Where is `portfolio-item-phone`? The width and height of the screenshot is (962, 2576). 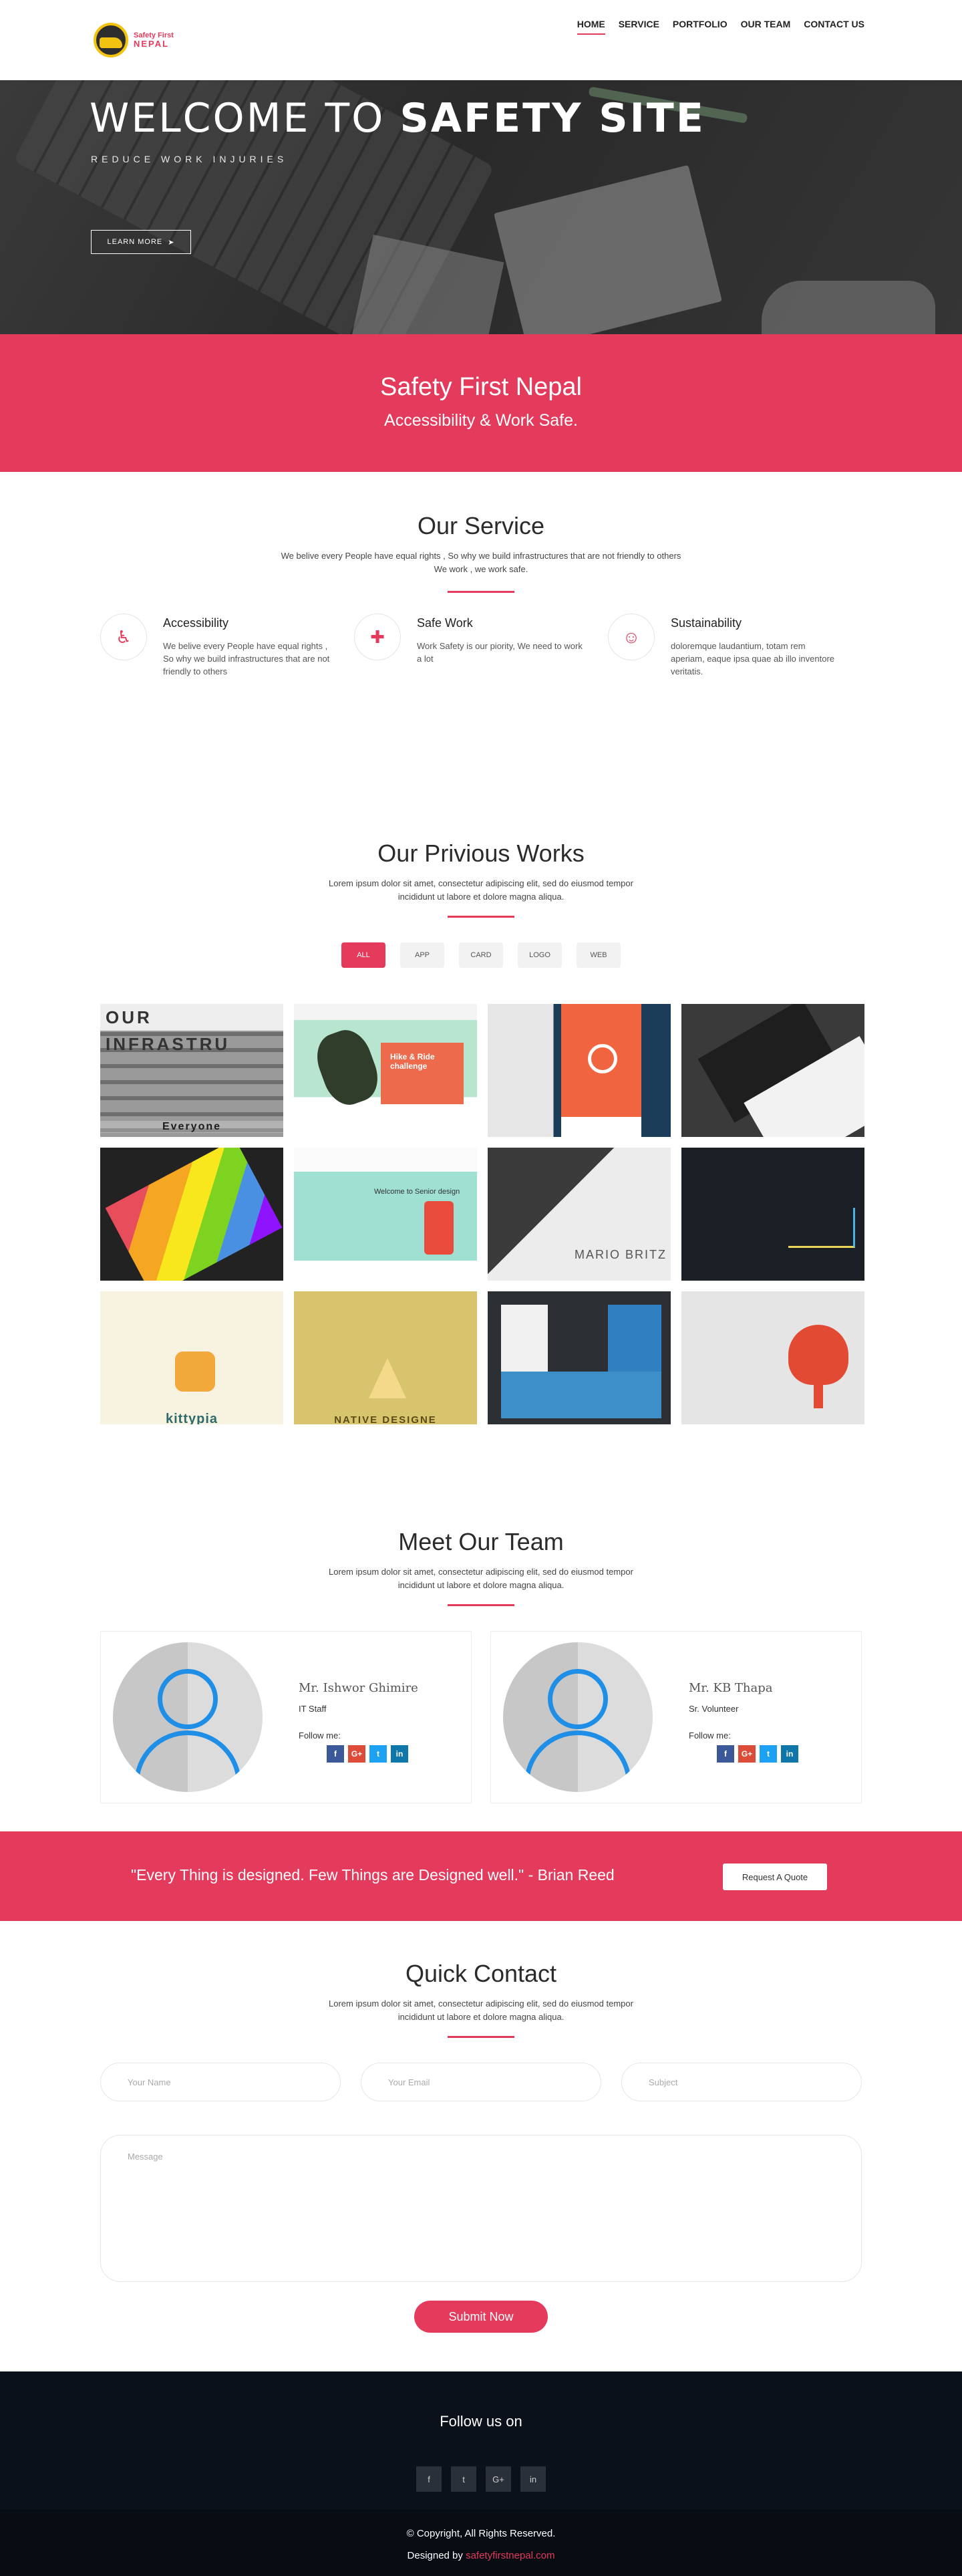 portfolio-item-phone is located at coordinates (439, 1228).